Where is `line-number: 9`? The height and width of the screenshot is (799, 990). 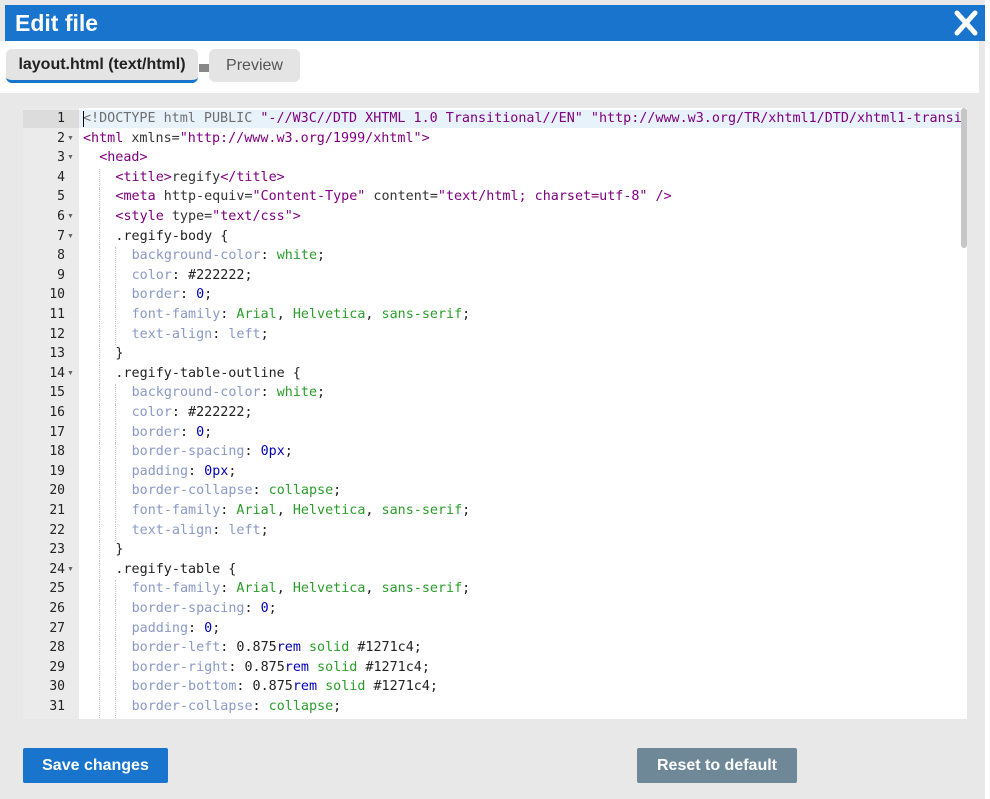 line-number: 9 is located at coordinates (61, 275).